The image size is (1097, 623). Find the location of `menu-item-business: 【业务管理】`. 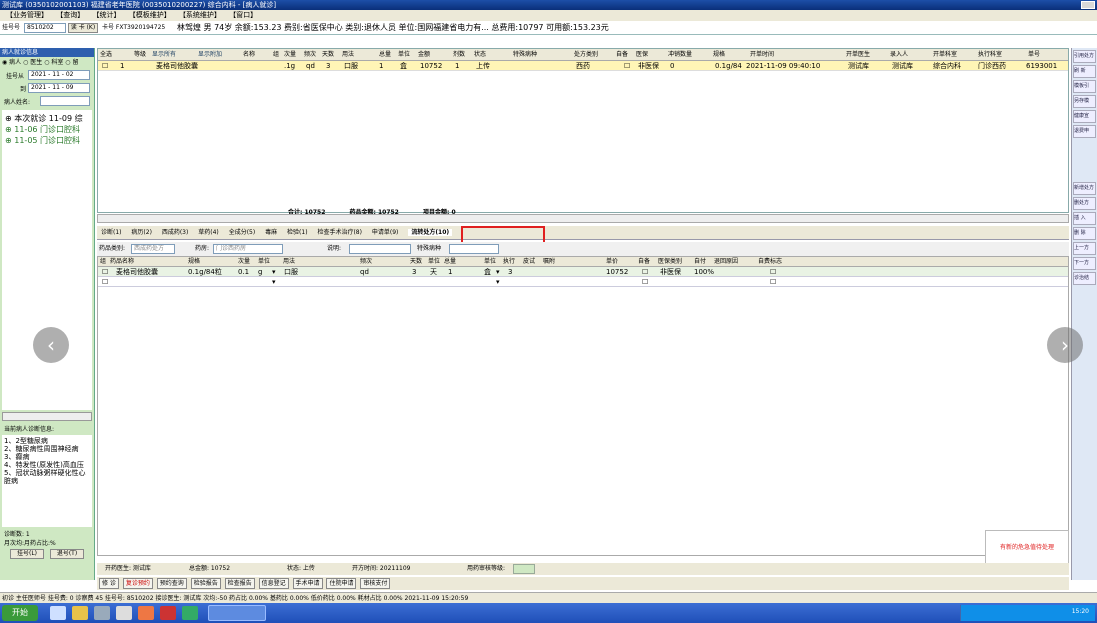

menu-item-business: 【业务管理】 is located at coordinates (27, 15).